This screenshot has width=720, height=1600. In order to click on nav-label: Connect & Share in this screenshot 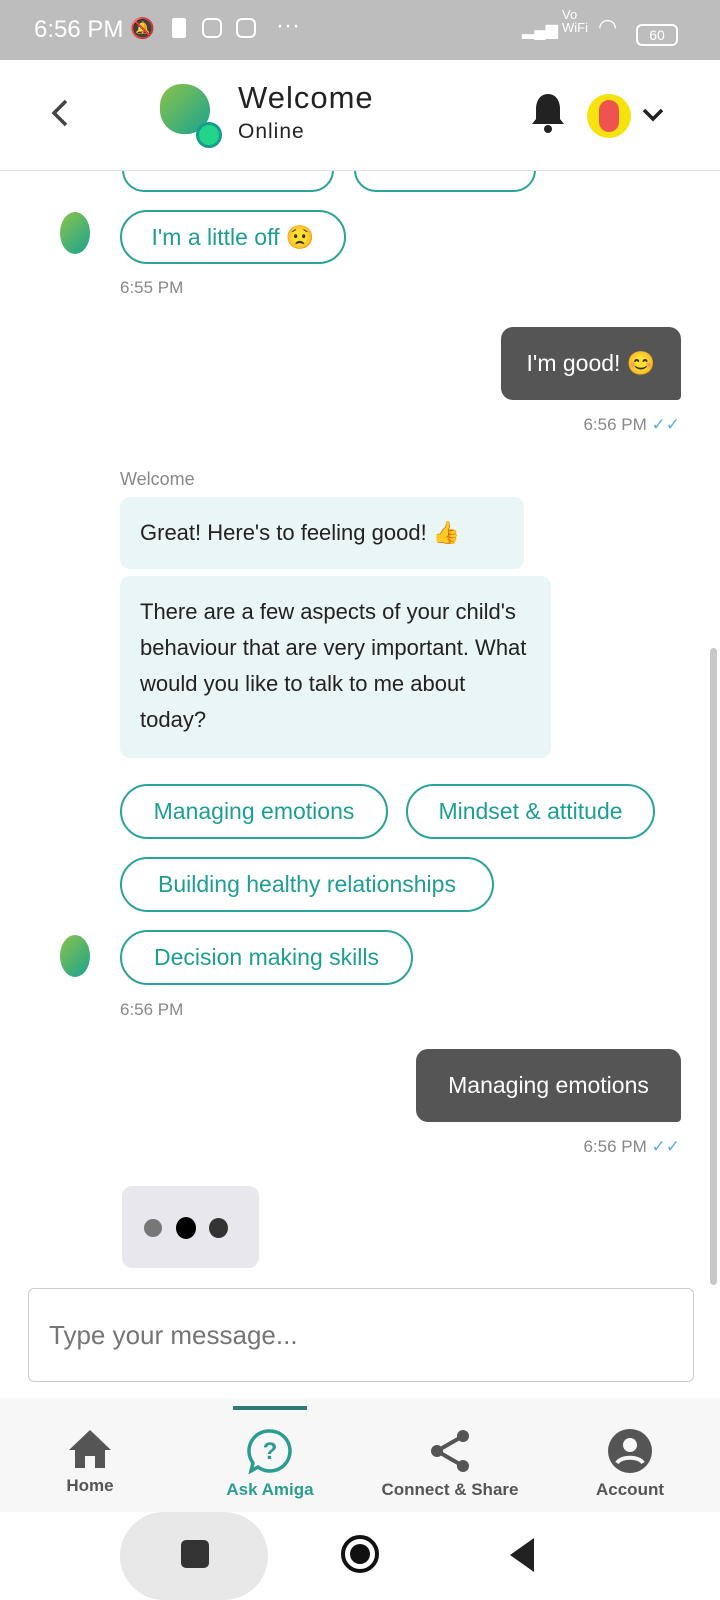, I will do `click(450, 1489)`.